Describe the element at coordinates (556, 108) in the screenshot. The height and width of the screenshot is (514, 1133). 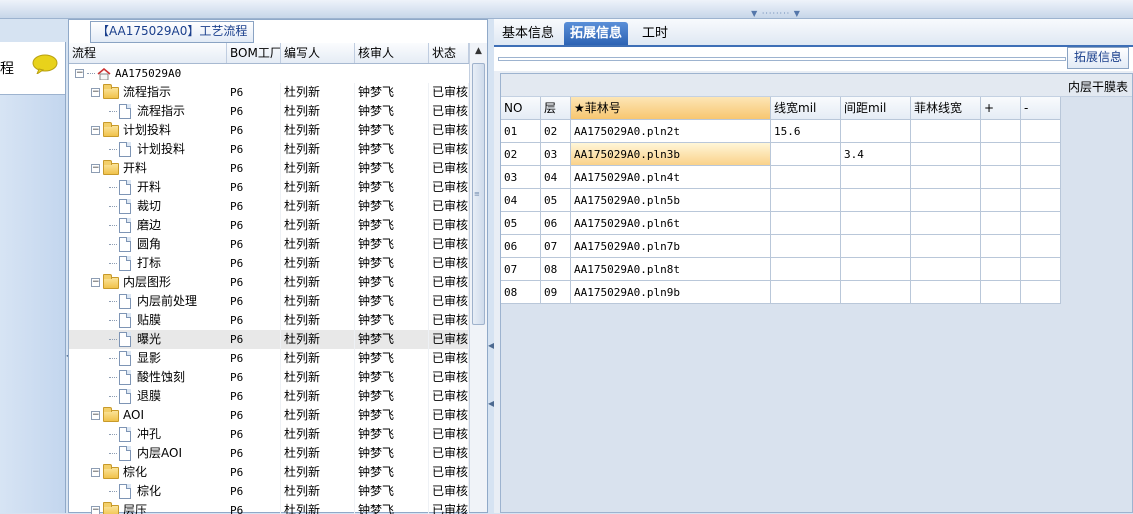
I see `col-header-layer: 层` at that location.